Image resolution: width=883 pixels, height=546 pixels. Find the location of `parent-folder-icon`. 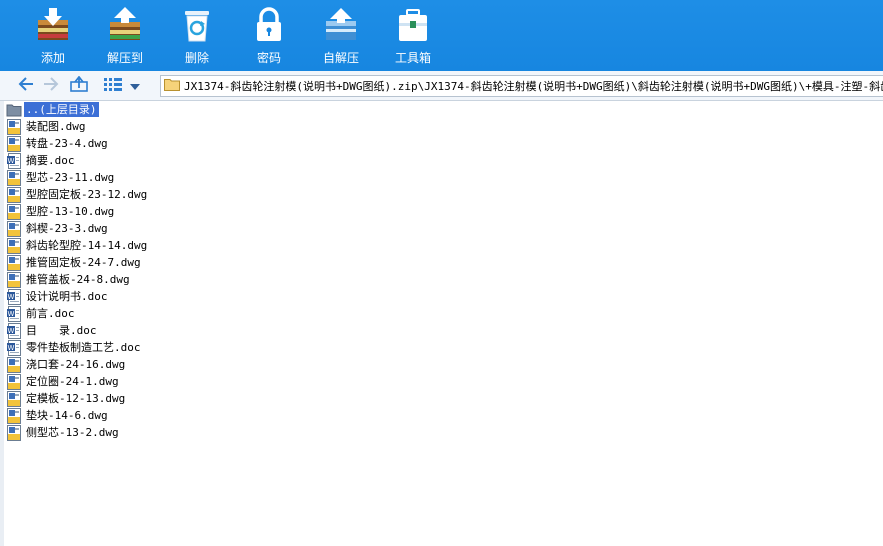

parent-folder-icon is located at coordinates (14, 110).